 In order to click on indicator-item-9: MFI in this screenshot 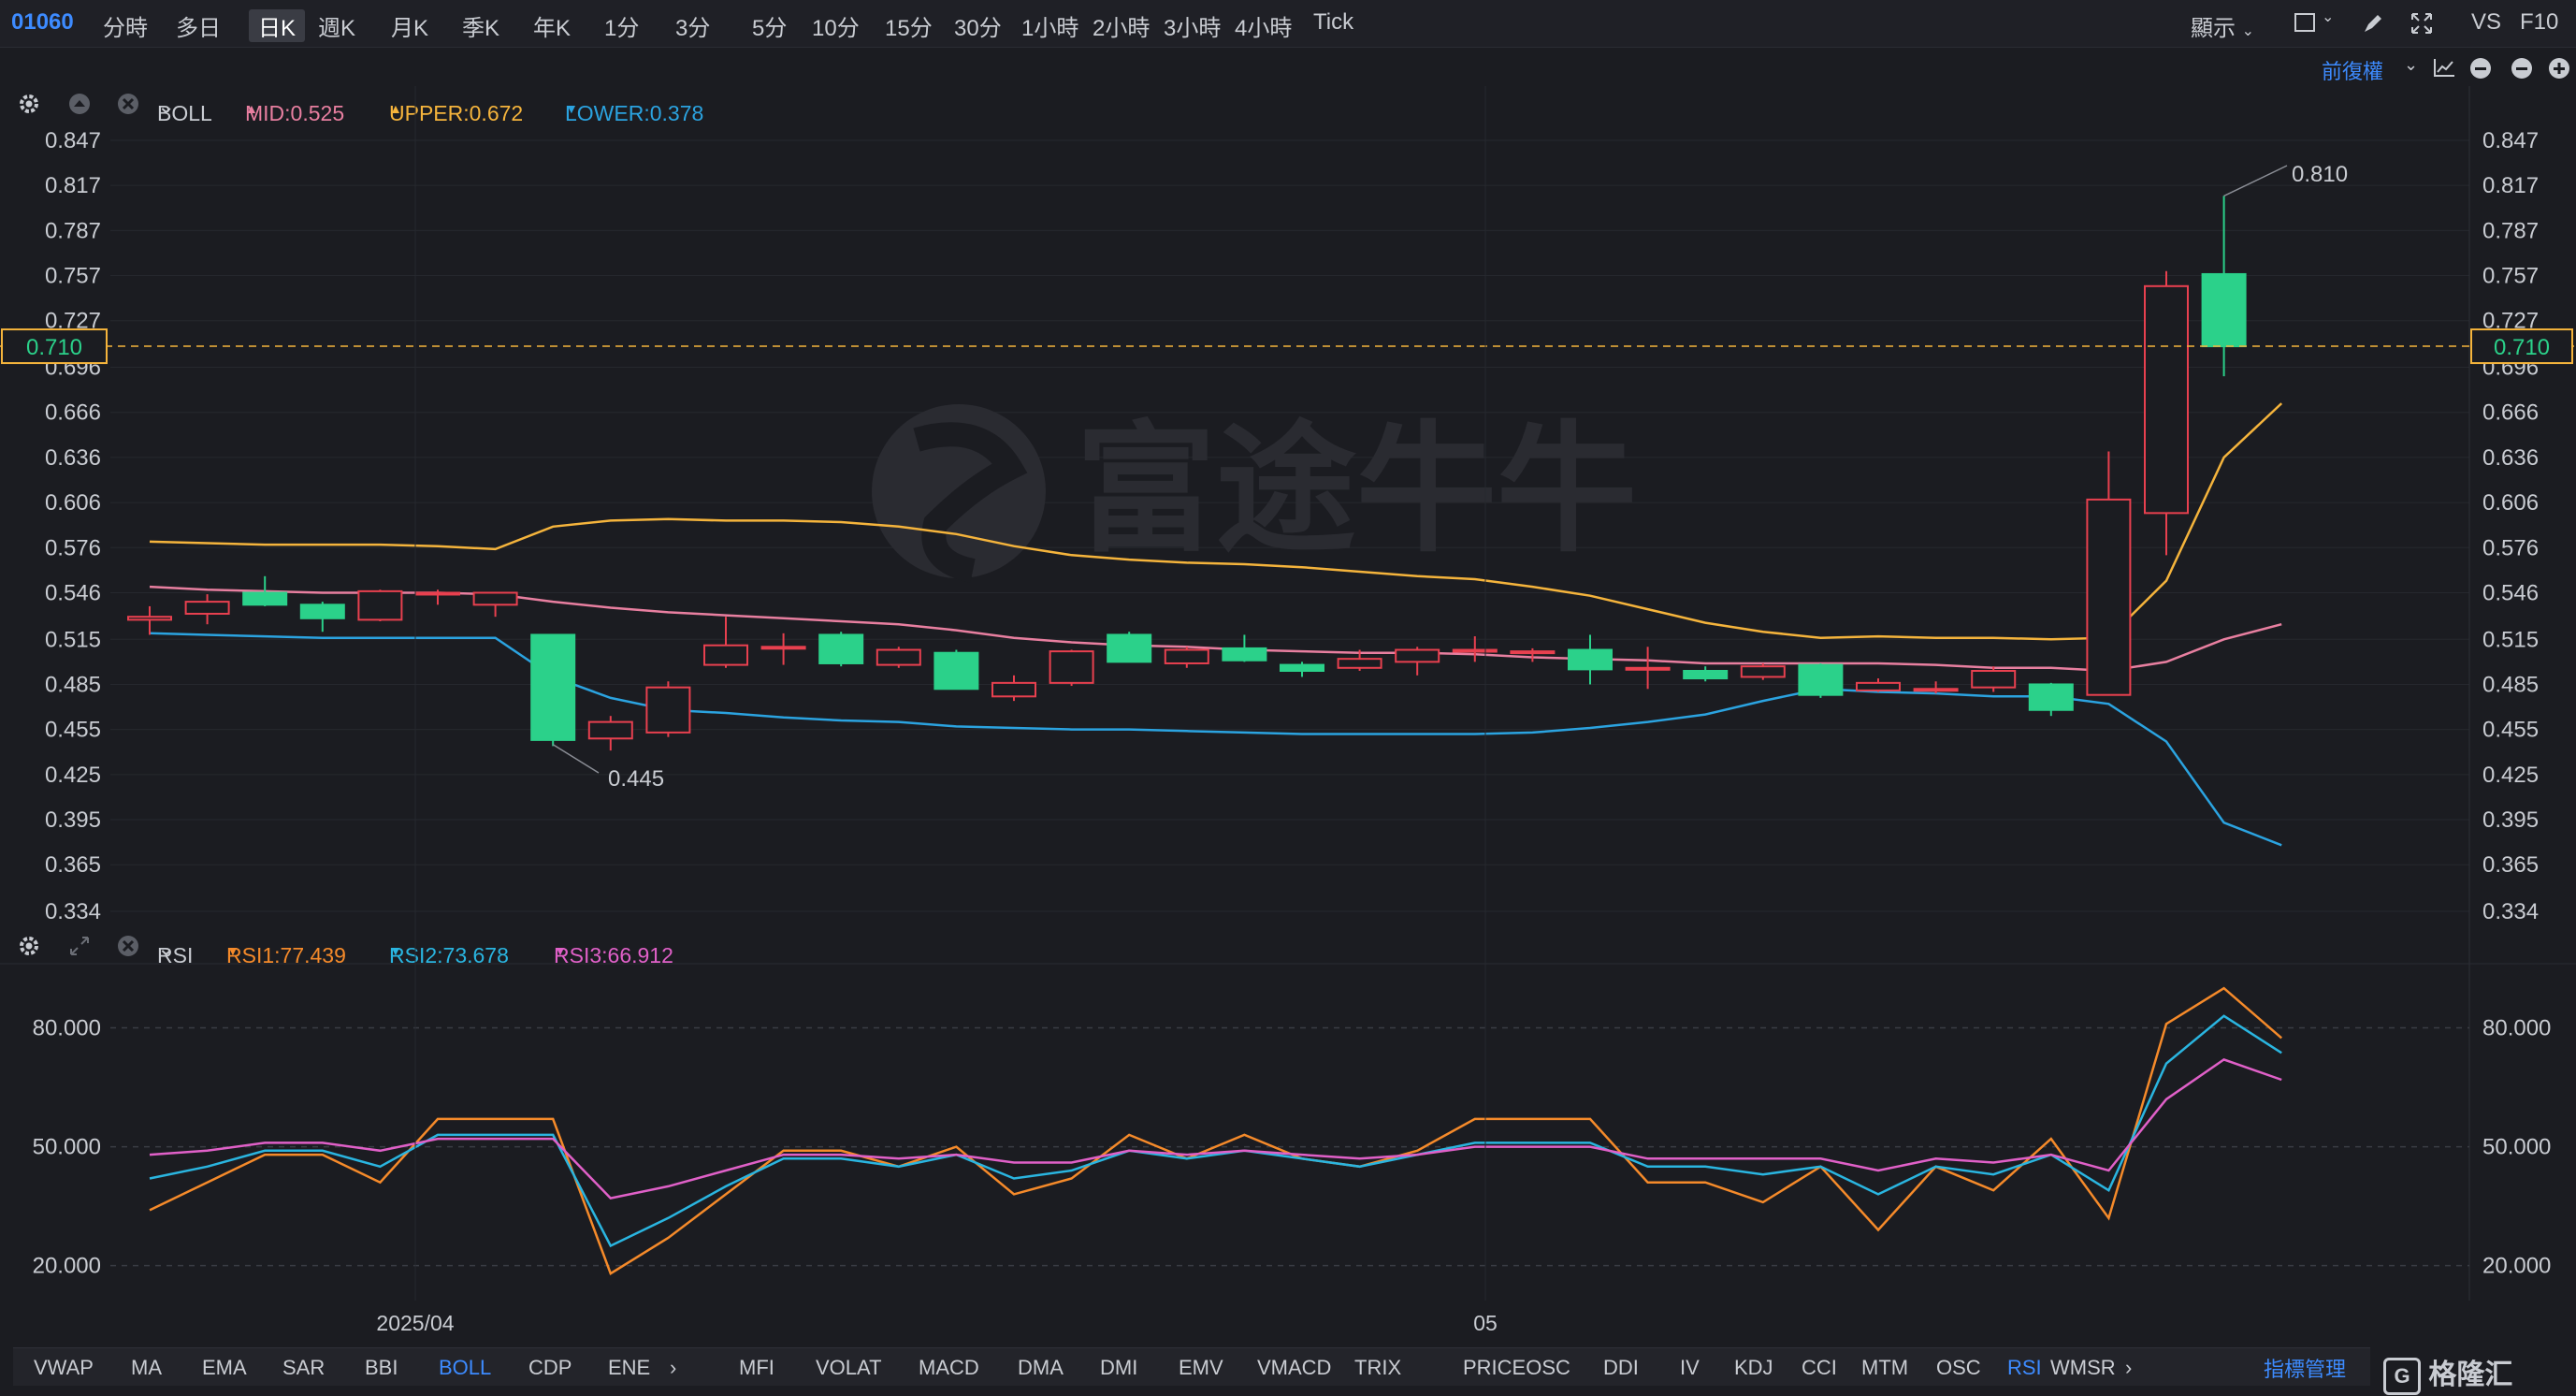, I will do `click(756, 1368)`.